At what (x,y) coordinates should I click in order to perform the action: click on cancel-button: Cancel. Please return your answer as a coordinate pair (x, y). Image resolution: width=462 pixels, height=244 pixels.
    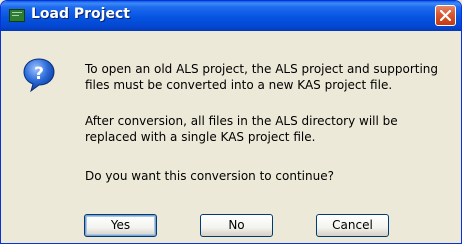
    Looking at the image, I should click on (352, 225).